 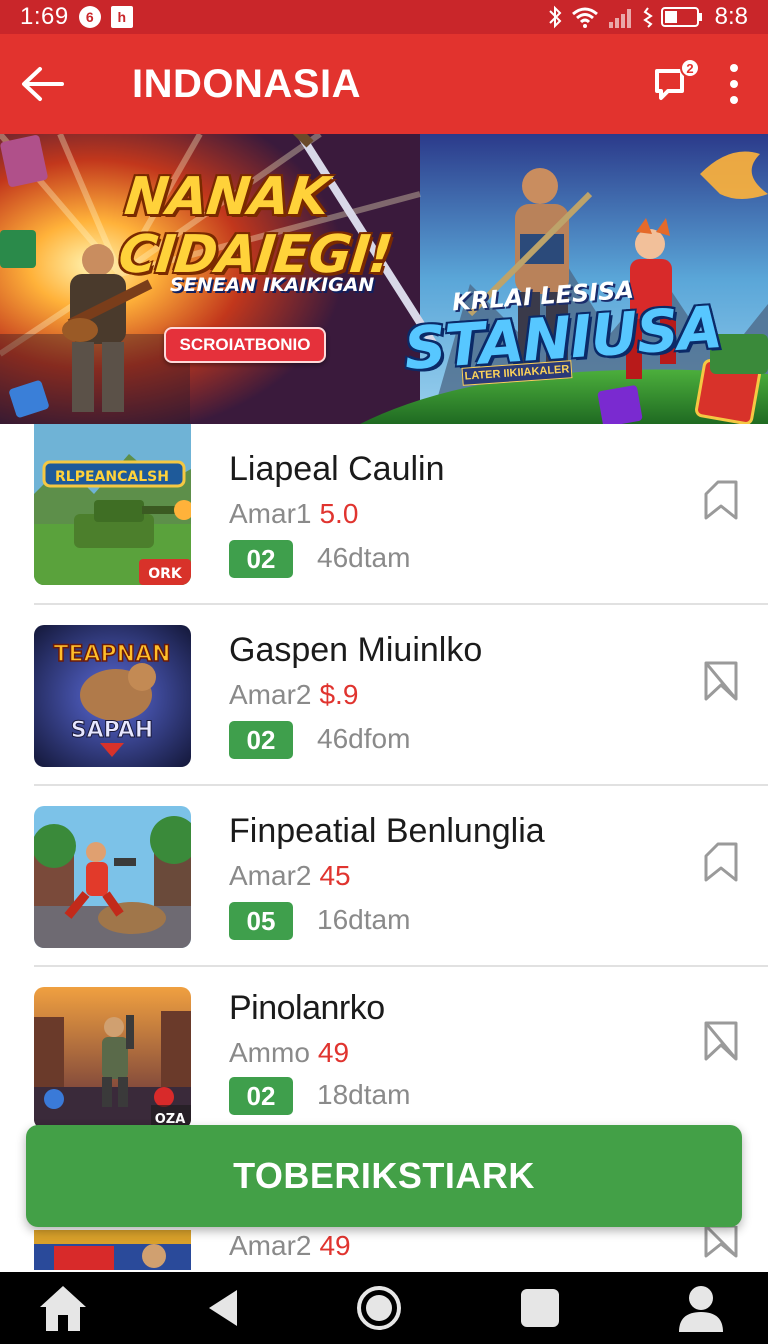 I want to click on thumb-corner-label: ORK, so click(x=165, y=574).